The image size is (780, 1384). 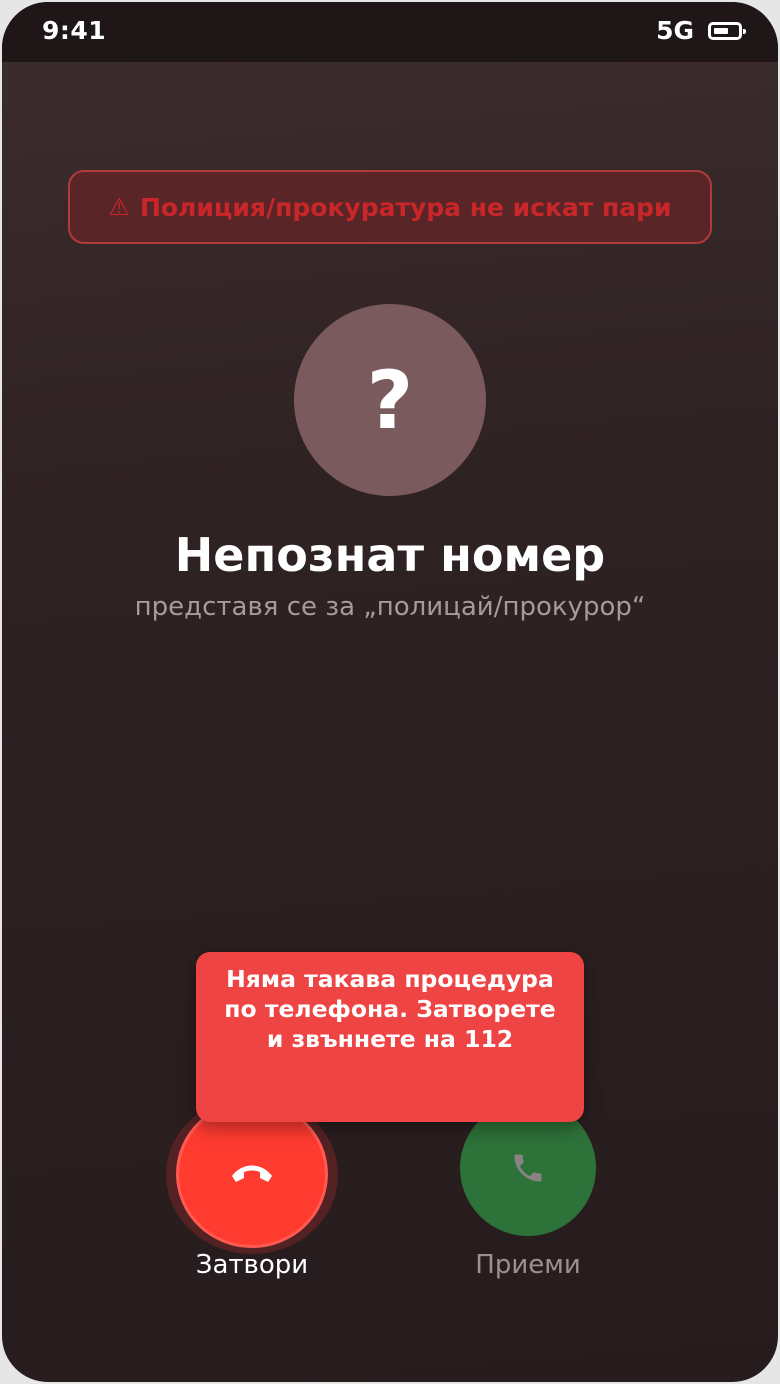 I want to click on caller-avatar: ?, so click(x=390, y=400).